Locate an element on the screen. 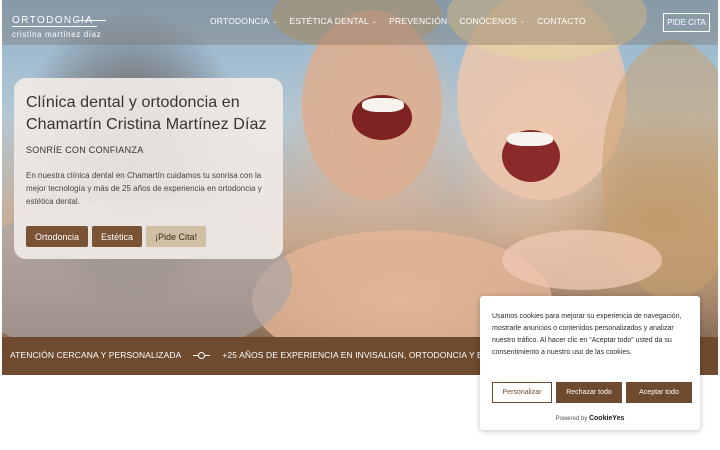 The height and width of the screenshot is (450, 720). nav-item-label: CONTACTO is located at coordinates (561, 21).